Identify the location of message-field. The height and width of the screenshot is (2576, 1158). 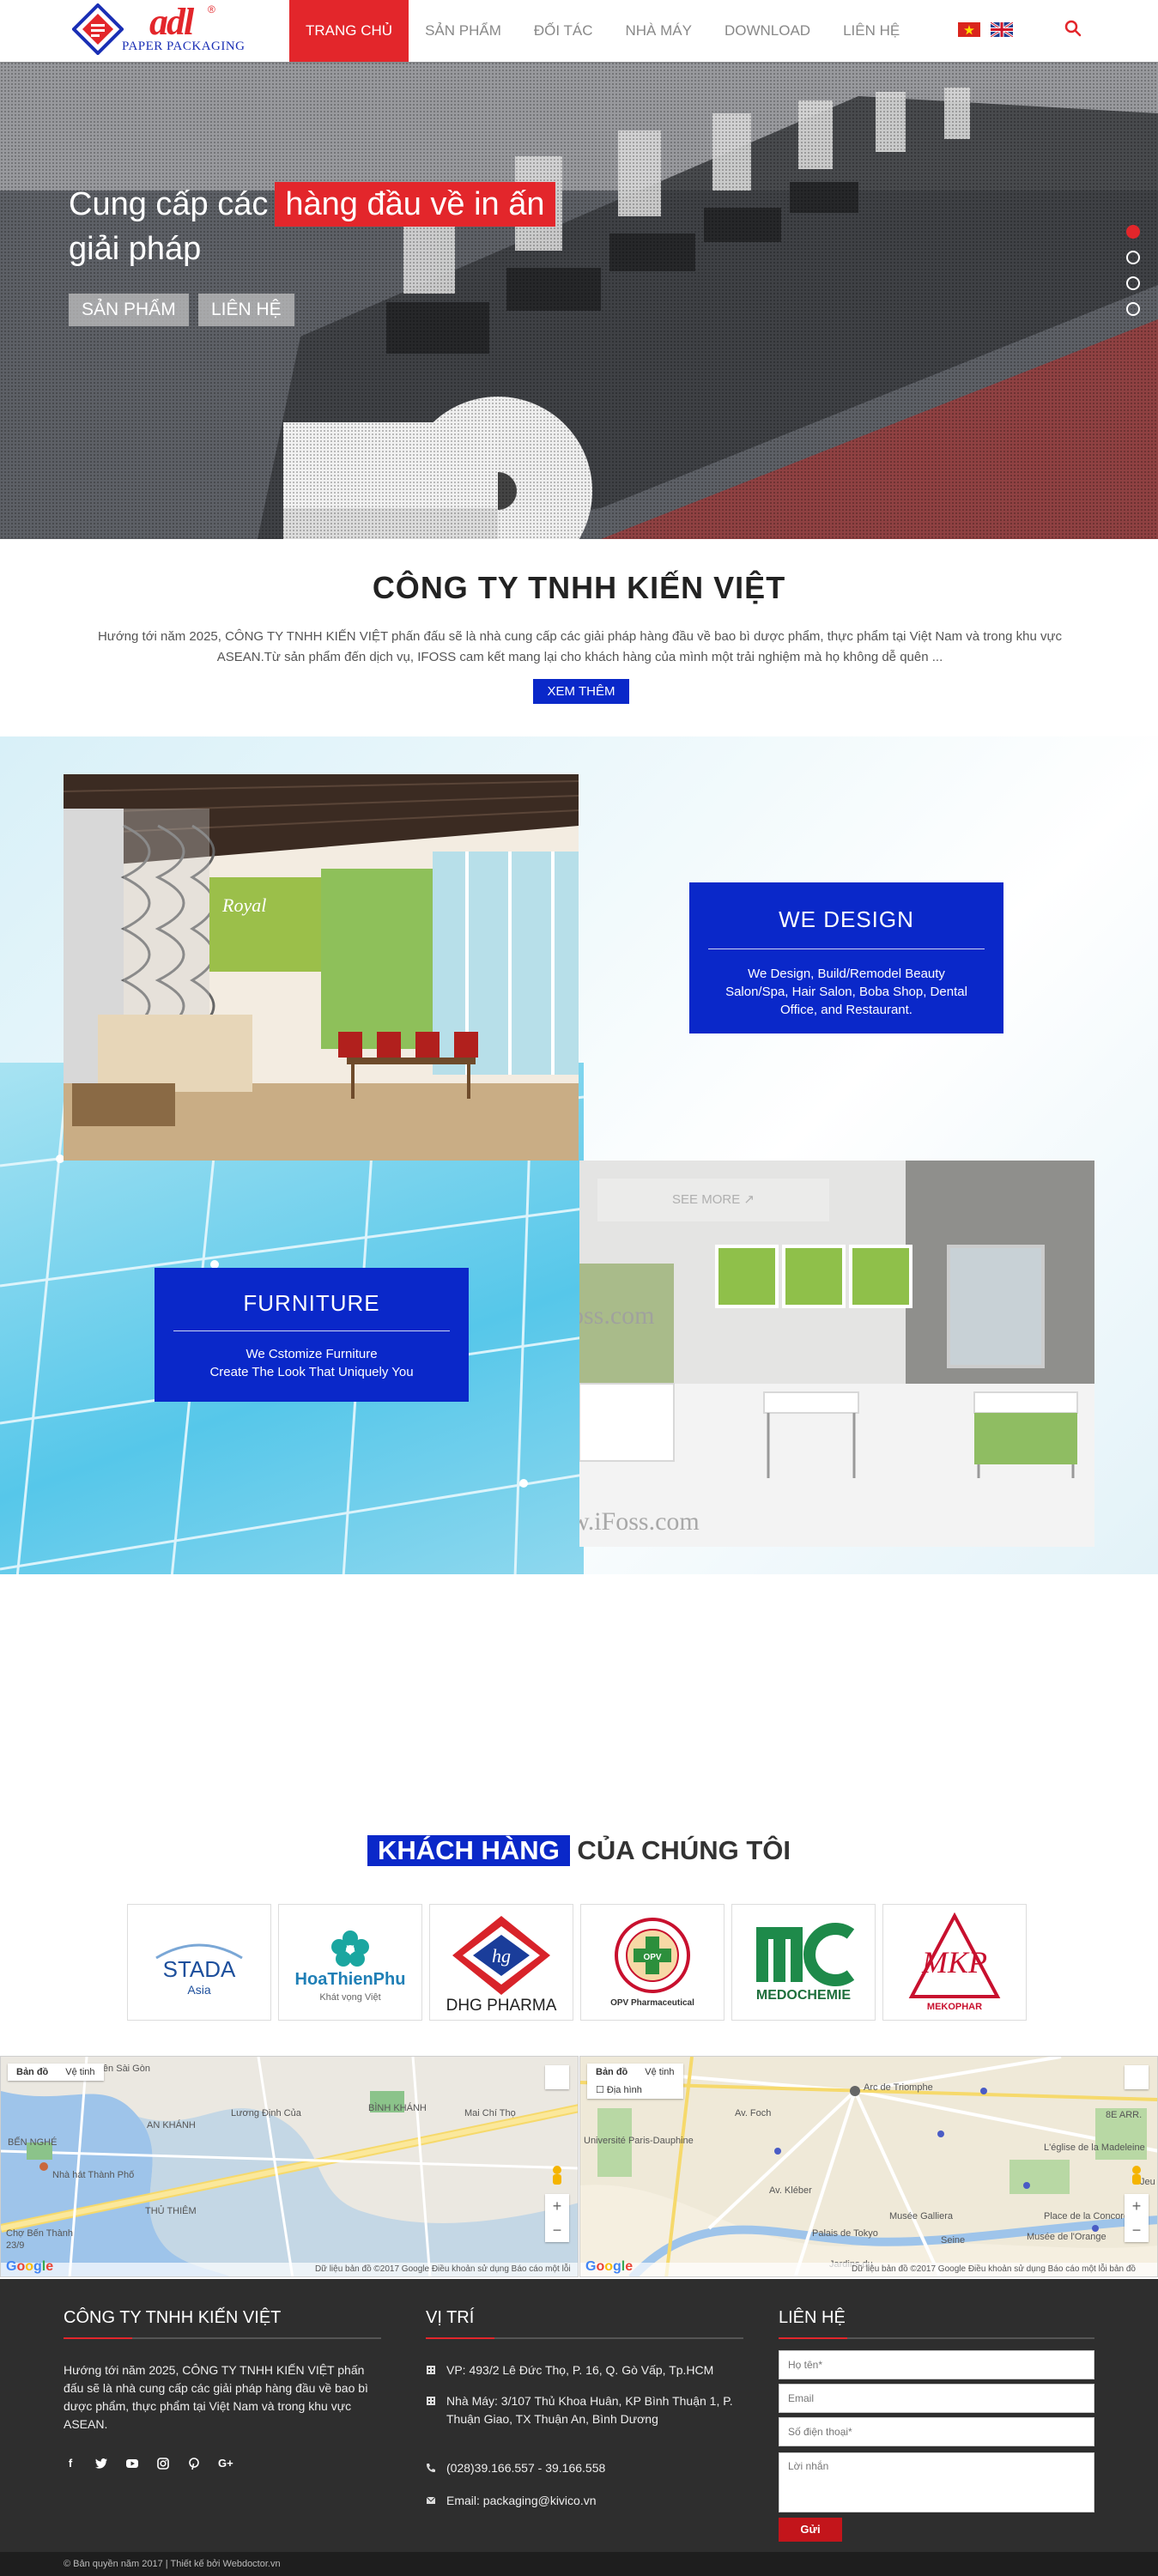
(936, 2482).